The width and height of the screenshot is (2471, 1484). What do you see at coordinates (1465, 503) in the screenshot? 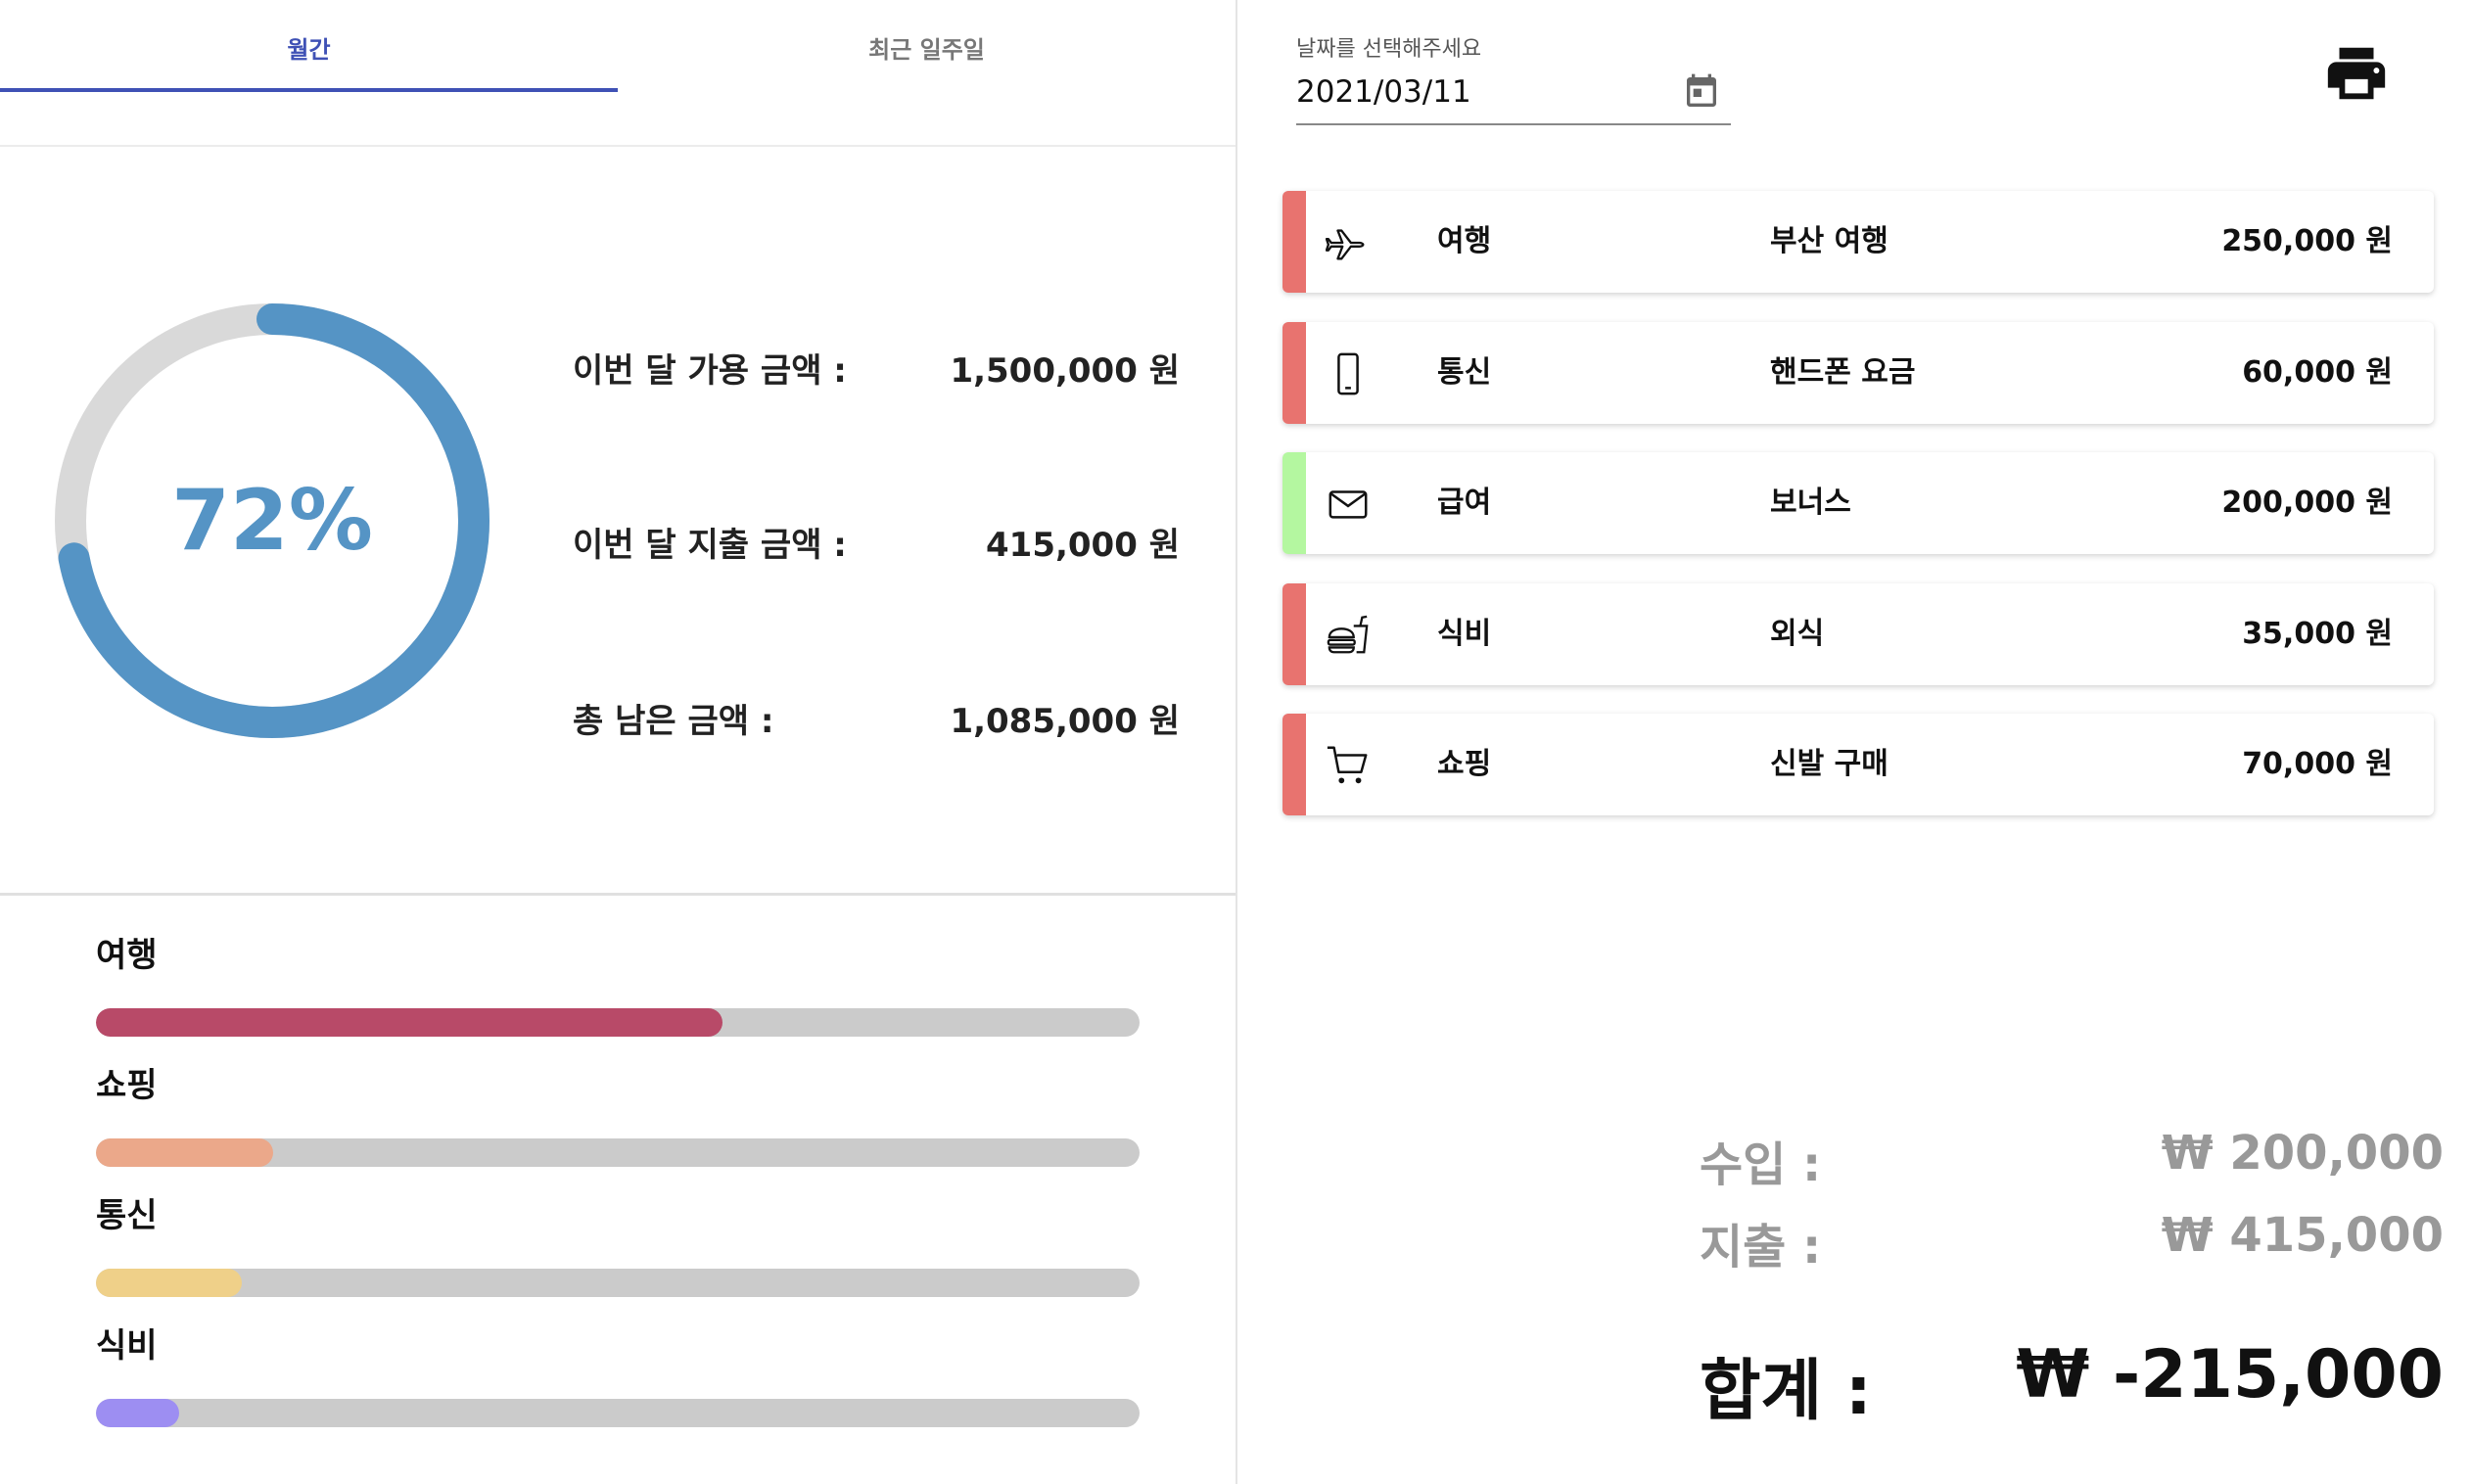
I see `transaction-category: 급여` at bounding box center [1465, 503].